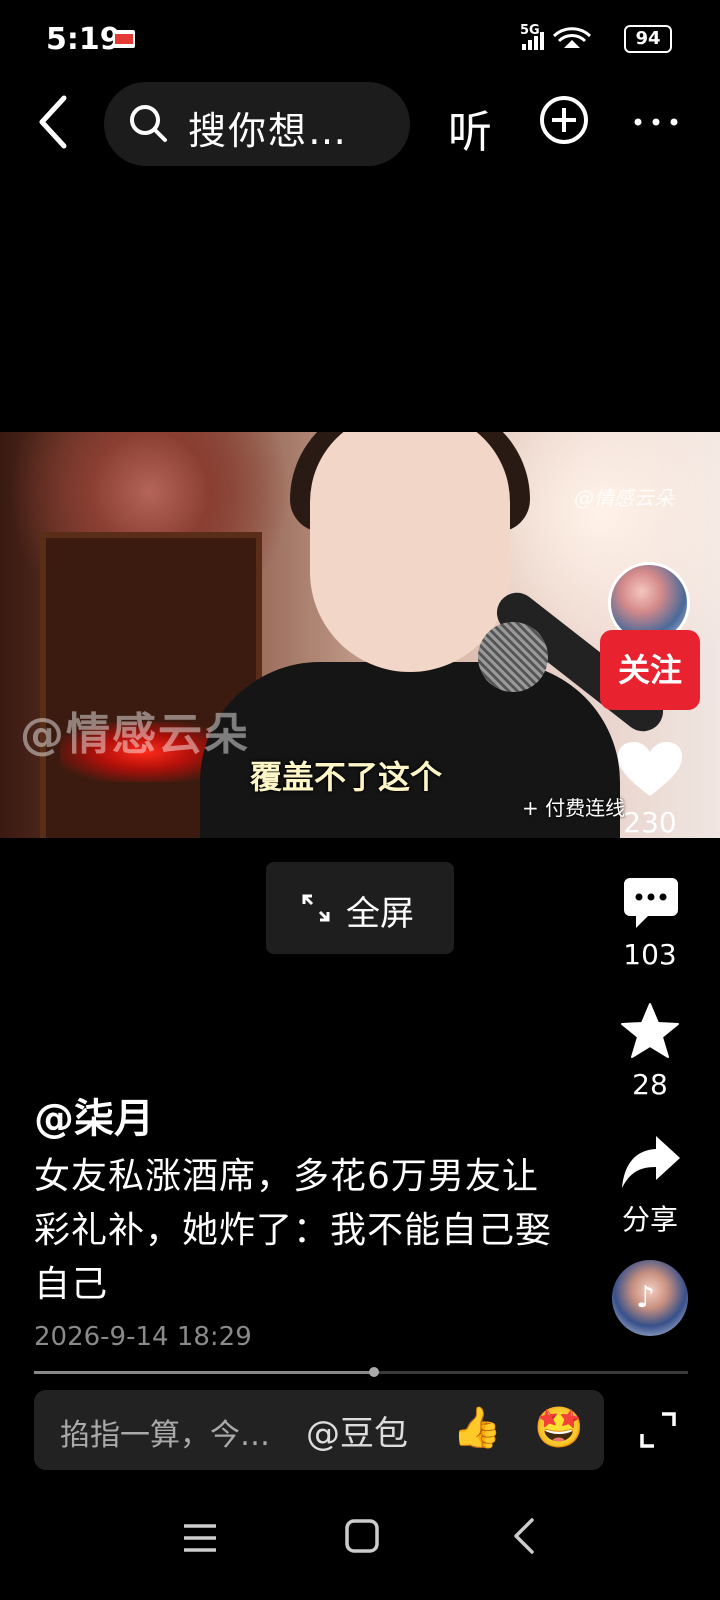  What do you see at coordinates (357, 1430) in the screenshot?
I see `doubao-mention-button: @豆包` at bounding box center [357, 1430].